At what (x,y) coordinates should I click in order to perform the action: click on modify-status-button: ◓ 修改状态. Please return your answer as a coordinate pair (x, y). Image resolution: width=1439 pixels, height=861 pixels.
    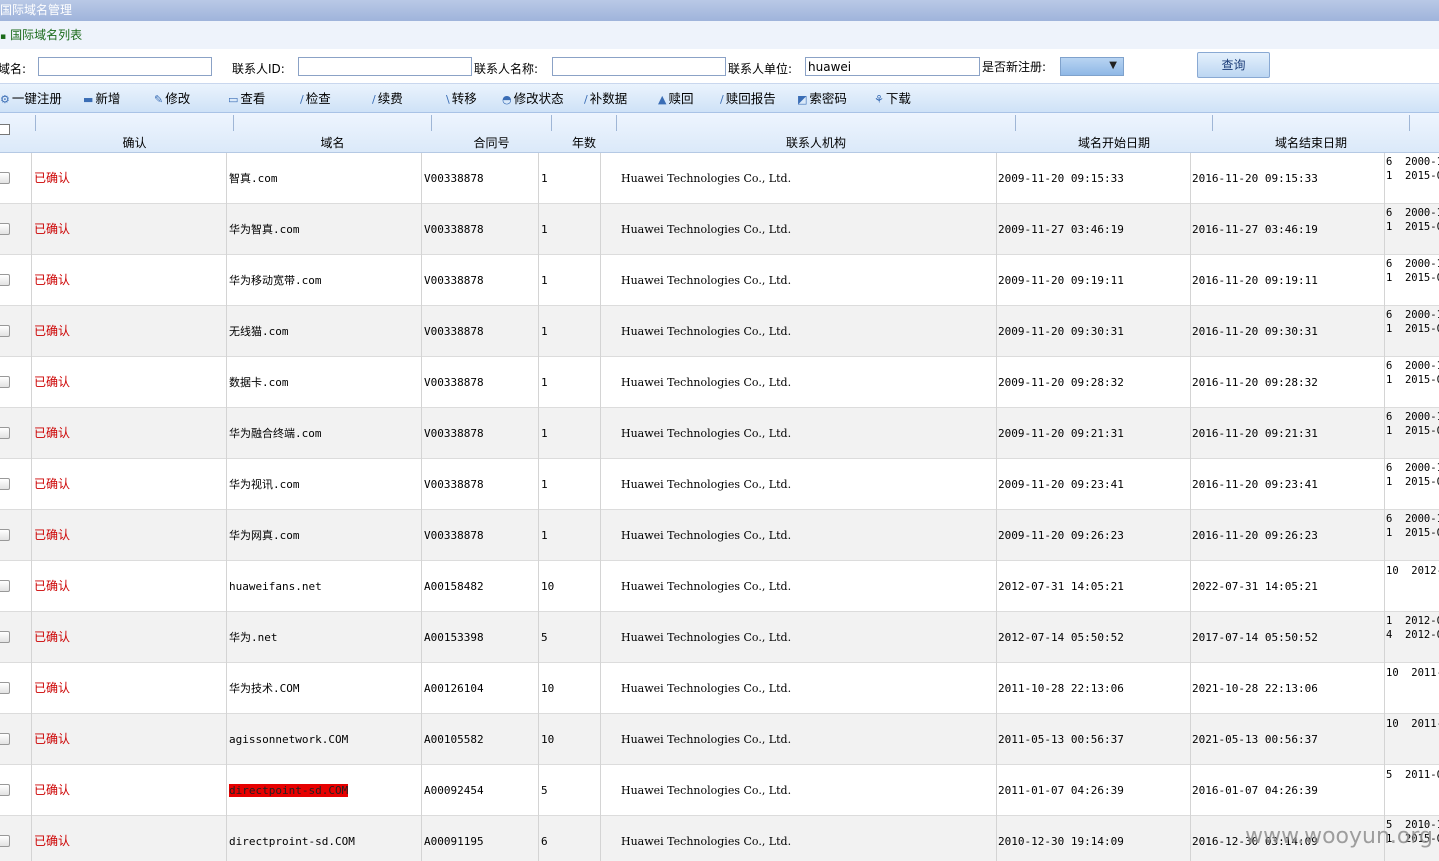
    Looking at the image, I should click on (533, 98).